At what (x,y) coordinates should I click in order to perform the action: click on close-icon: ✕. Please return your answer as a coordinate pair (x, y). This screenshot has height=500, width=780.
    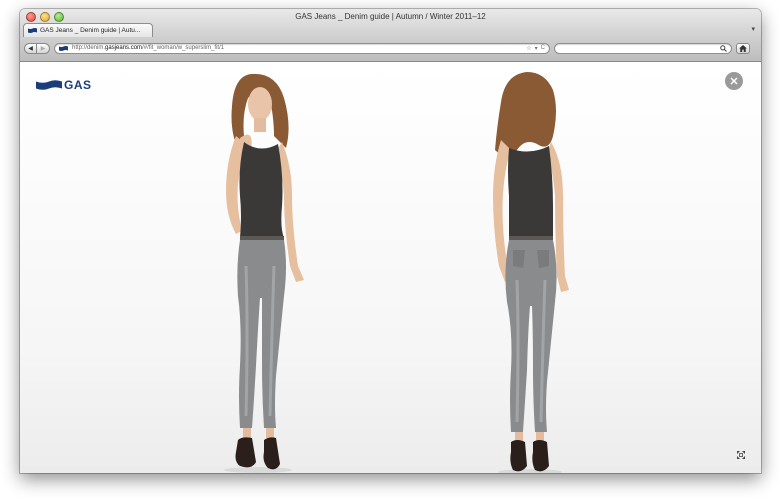
    Looking at the image, I should click on (734, 81).